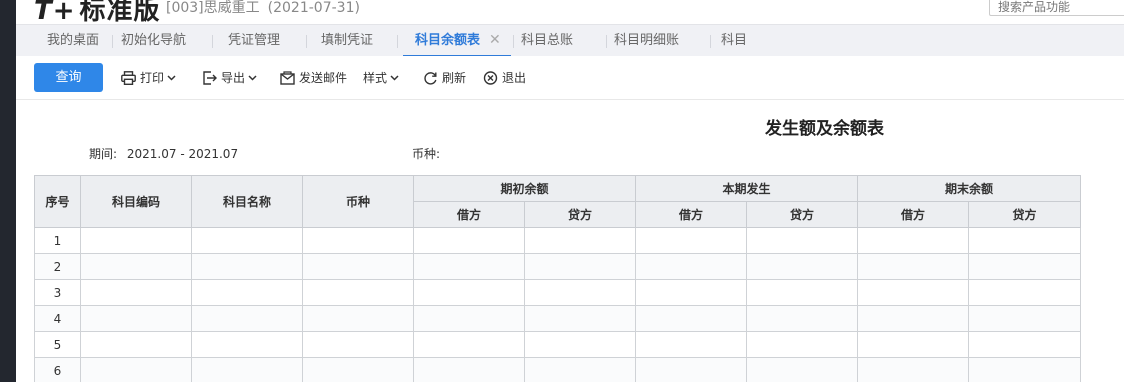 This screenshot has width=1124, height=382. I want to click on tab-account-balance: 科目余额表 ✕, so click(457, 41).